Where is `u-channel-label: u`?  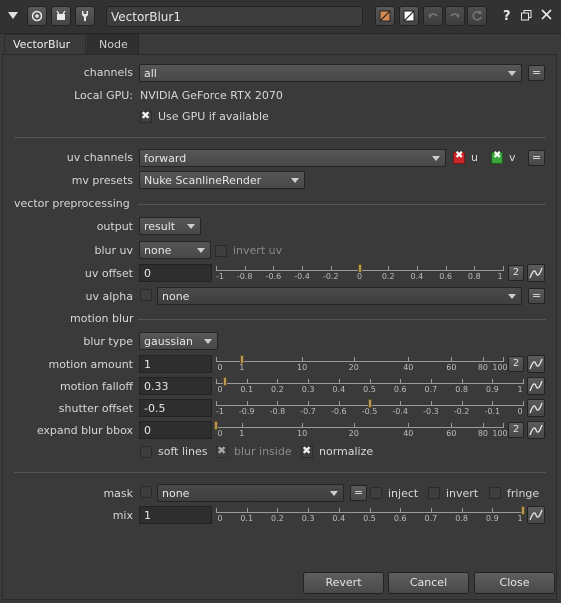
u-channel-label: u is located at coordinates (474, 157).